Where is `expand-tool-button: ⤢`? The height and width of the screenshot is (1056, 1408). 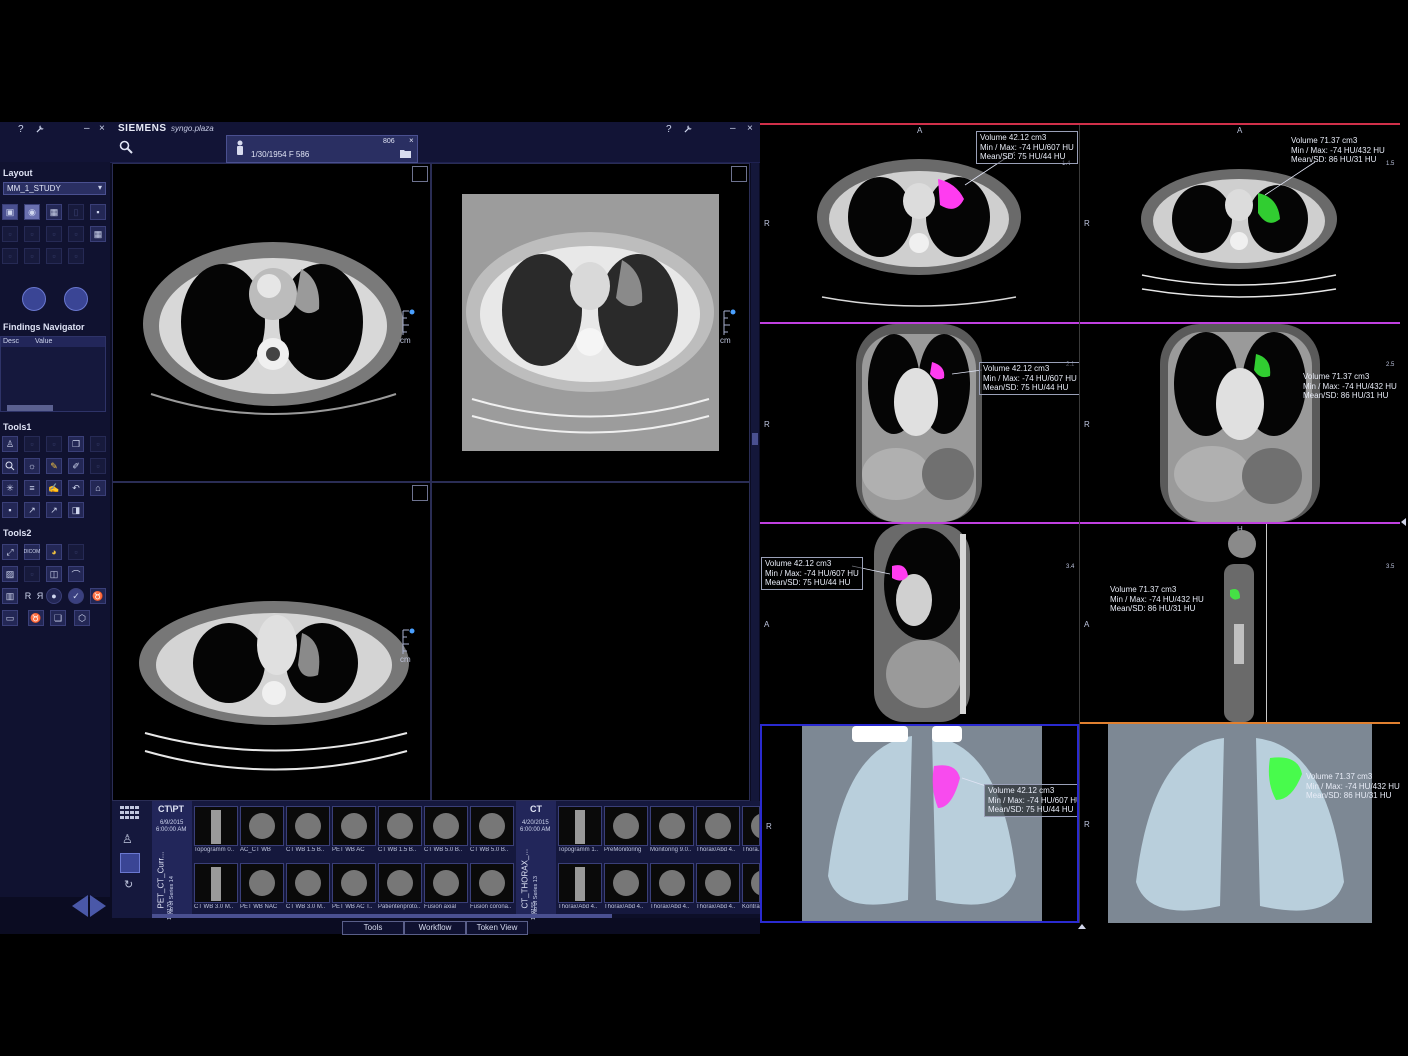
expand-tool-button: ⤢ is located at coordinates (10, 552).